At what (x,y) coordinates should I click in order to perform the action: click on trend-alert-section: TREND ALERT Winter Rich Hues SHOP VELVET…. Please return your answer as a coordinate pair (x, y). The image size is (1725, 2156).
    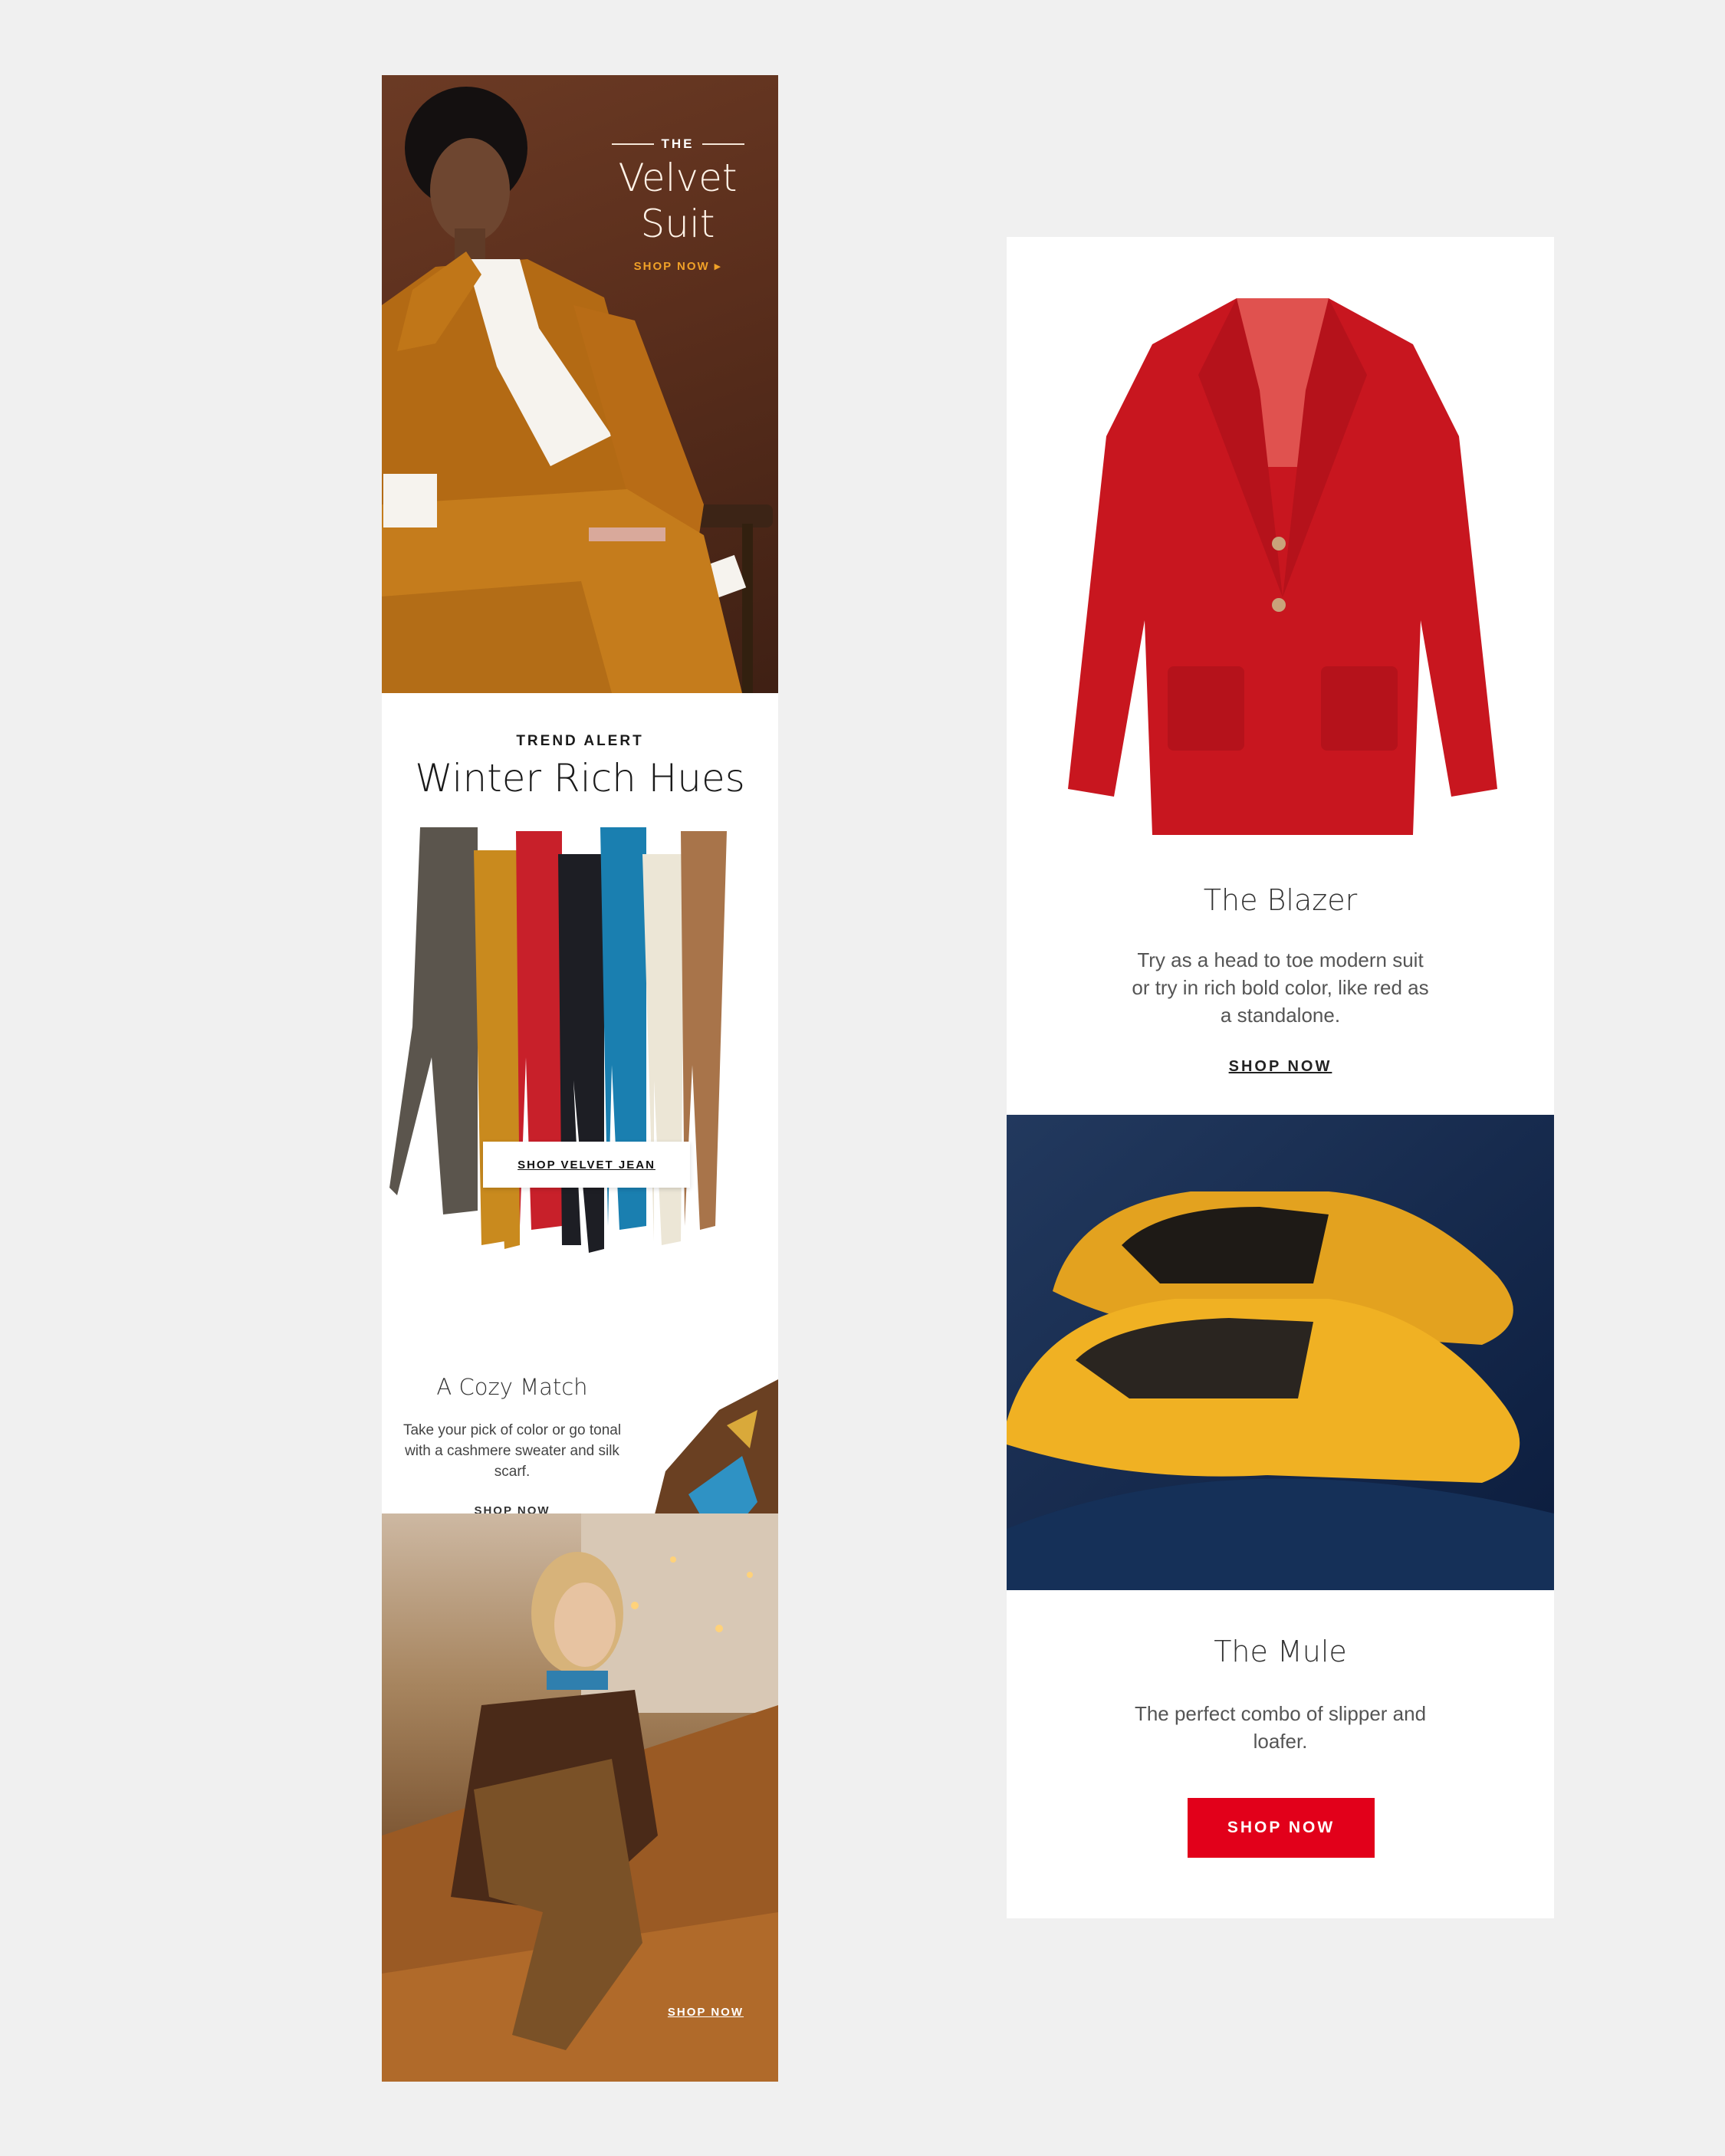
    Looking at the image, I should click on (580, 1162).